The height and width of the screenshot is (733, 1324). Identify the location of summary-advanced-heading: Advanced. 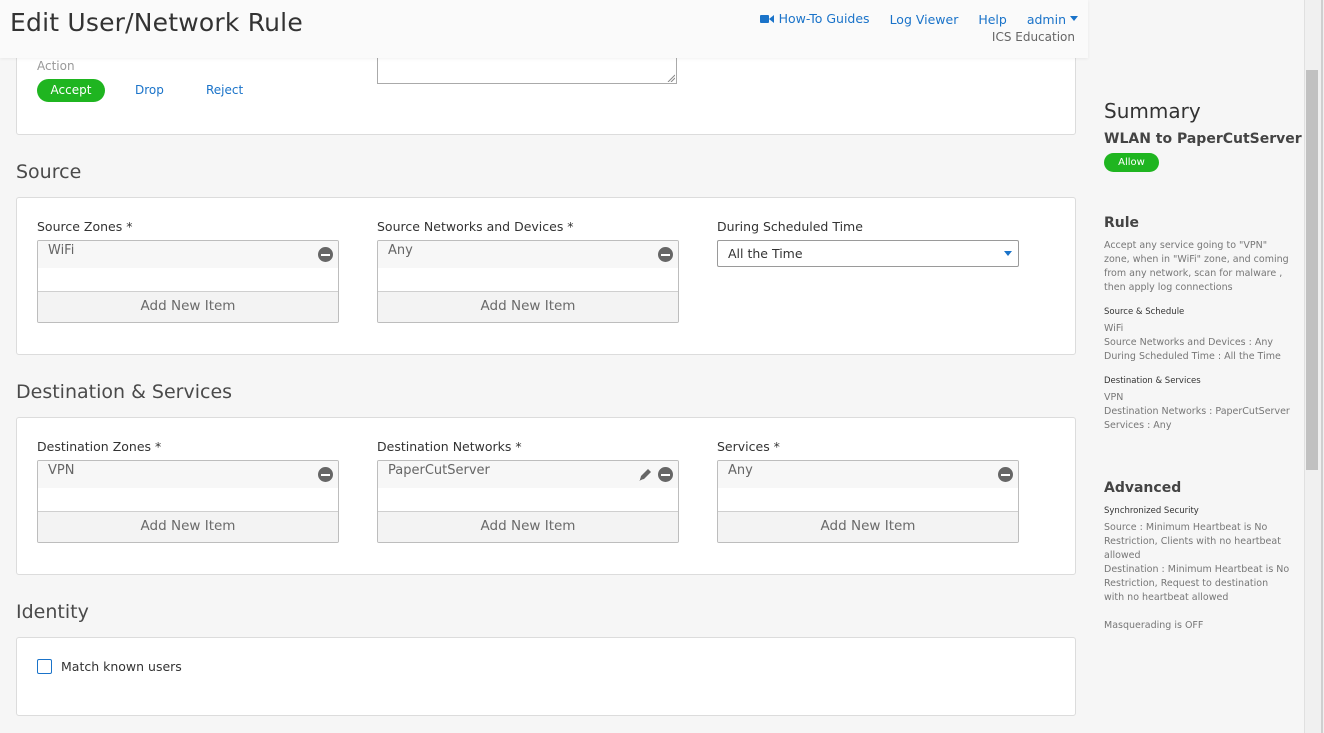
(1143, 488).